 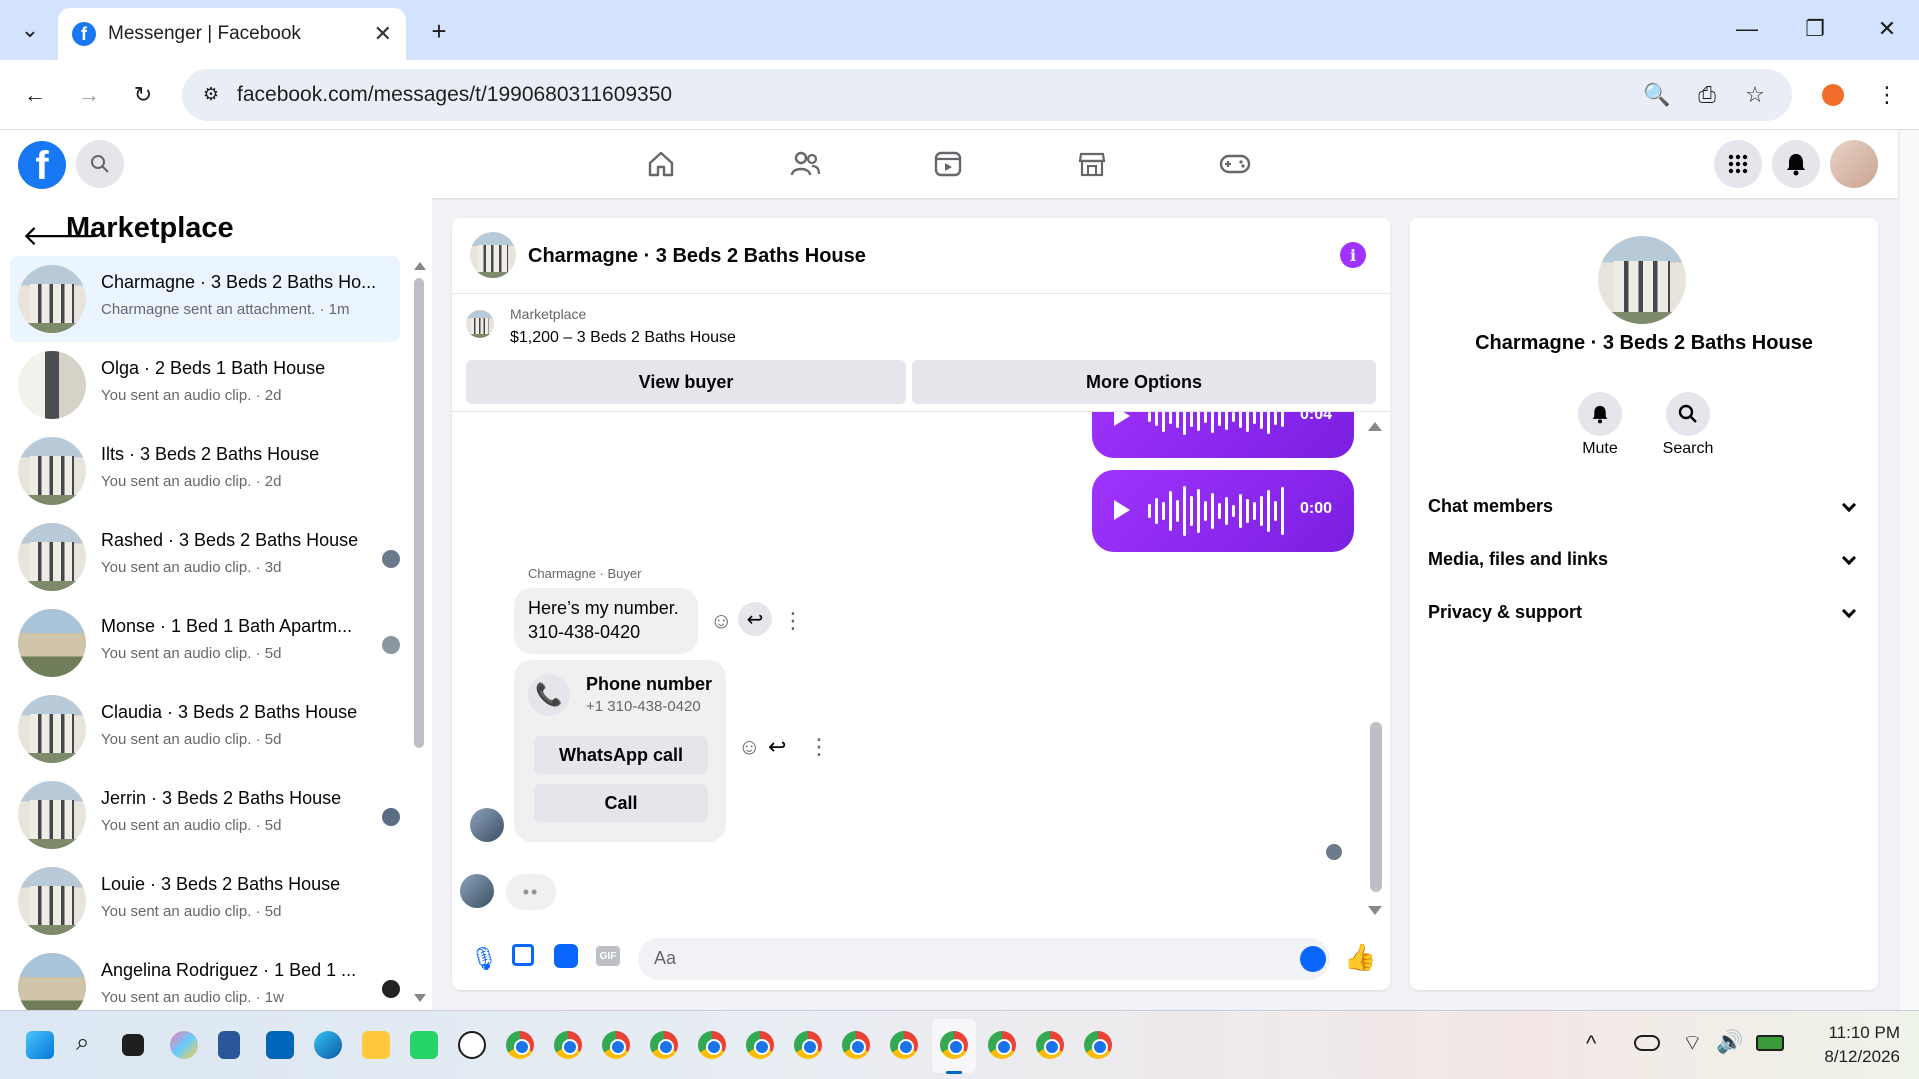 I want to click on friends-icon, so click(x=805, y=164).